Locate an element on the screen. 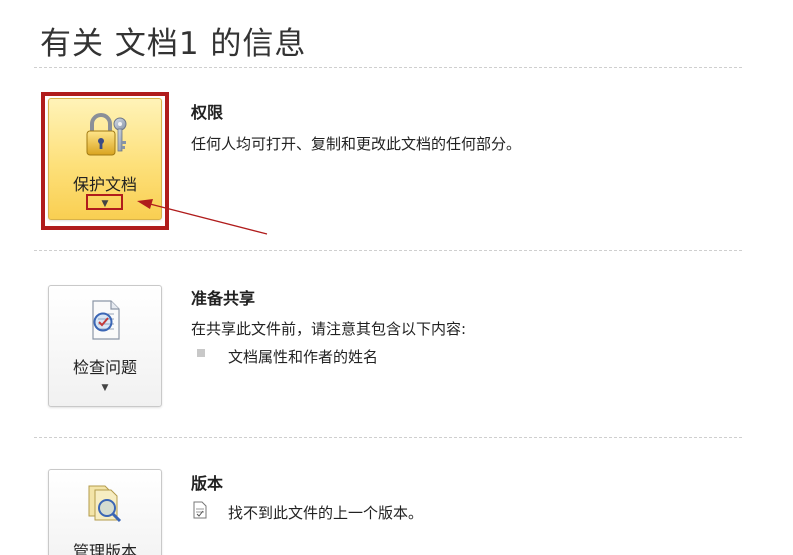 Image resolution: width=793 pixels, height=555 pixels. chevron-down-icon: ▼ is located at coordinates (105, 388).